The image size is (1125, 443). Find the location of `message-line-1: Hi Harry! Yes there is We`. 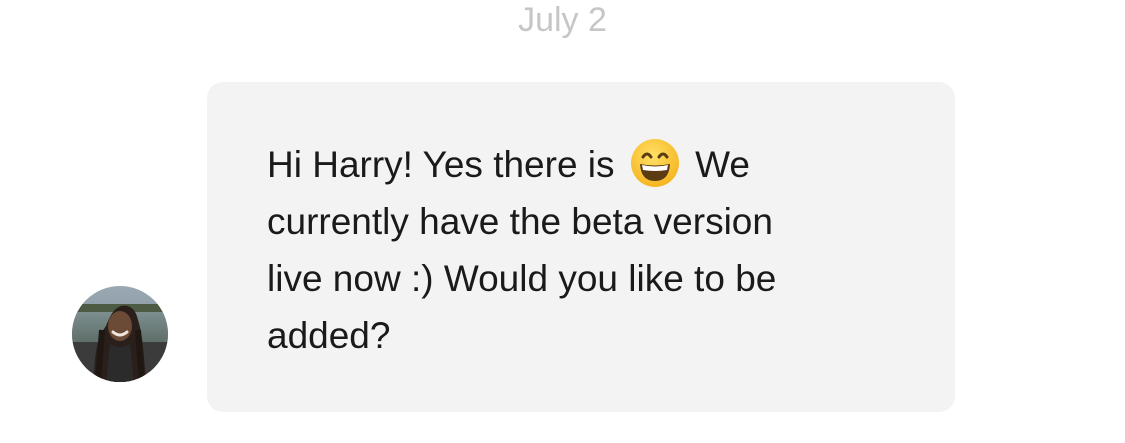

message-line-1: Hi Harry! Yes there is We is located at coordinates (581, 164).